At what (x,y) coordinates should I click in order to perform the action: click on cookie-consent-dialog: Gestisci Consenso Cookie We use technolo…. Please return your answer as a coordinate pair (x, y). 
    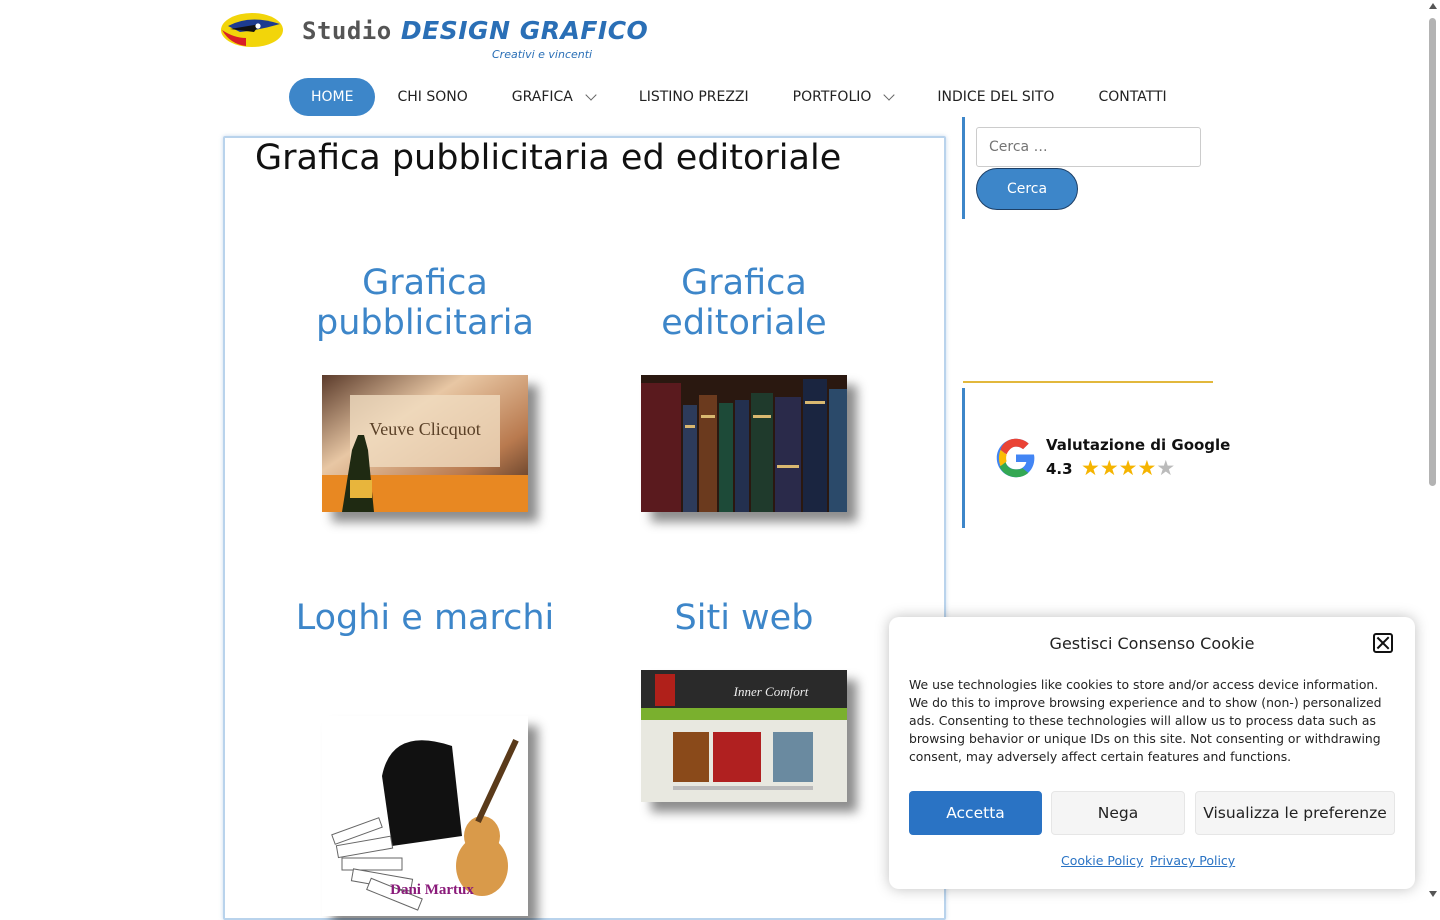
    Looking at the image, I should click on (1152, 753).